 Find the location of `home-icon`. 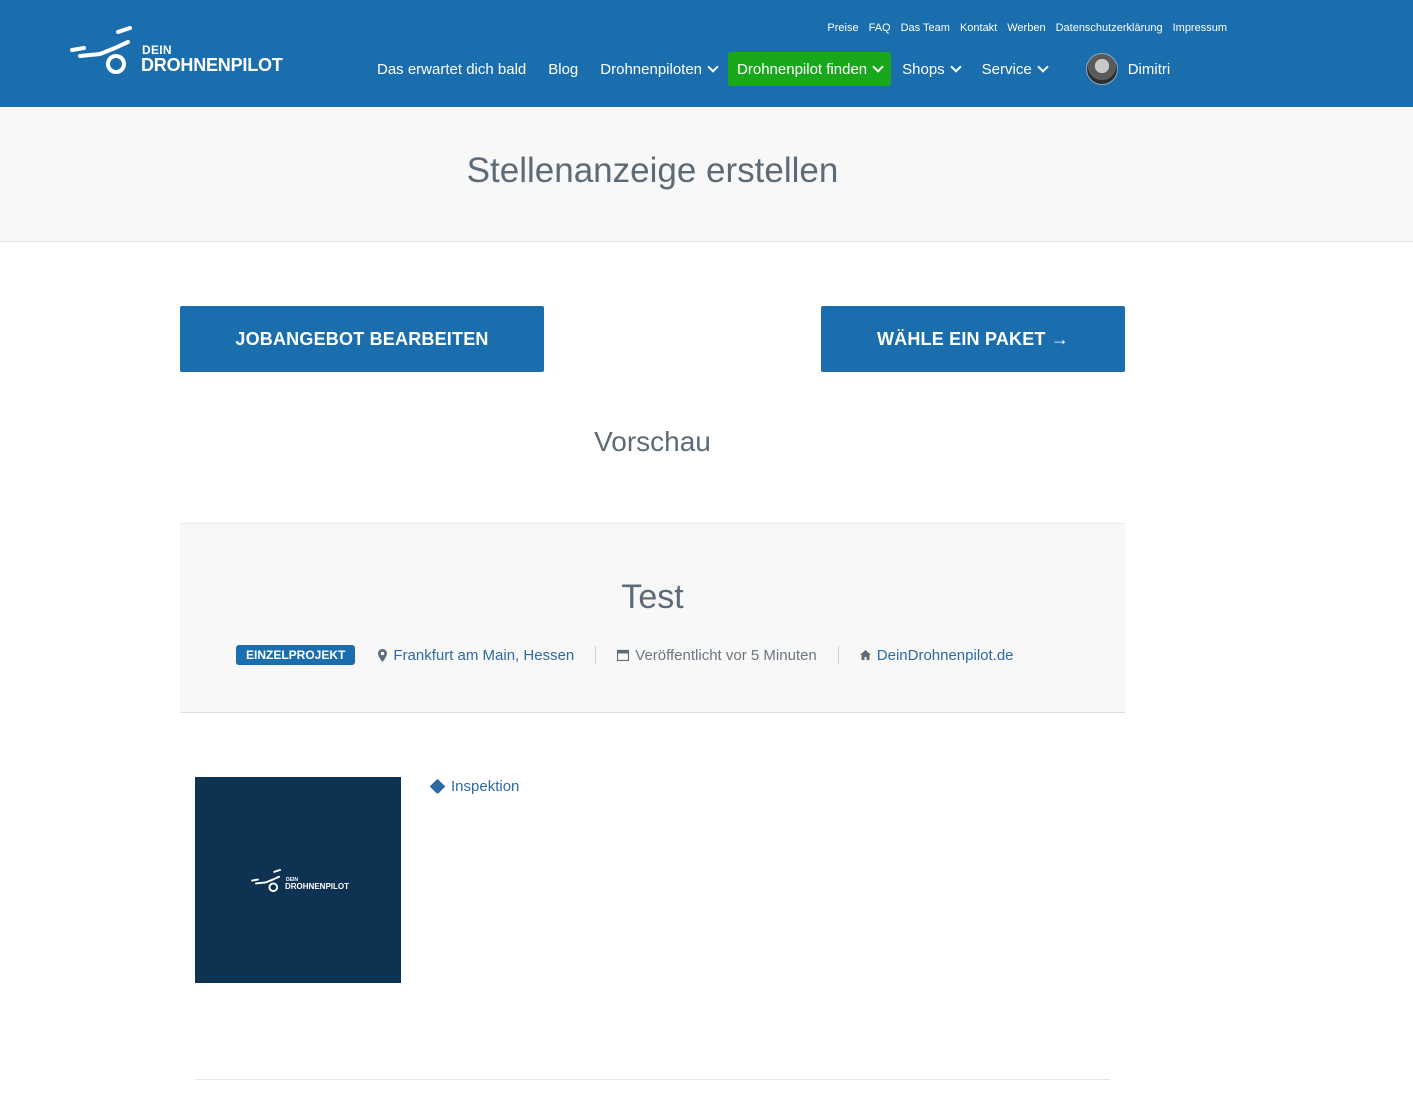

home-icon is located at coordinates (865, 655).